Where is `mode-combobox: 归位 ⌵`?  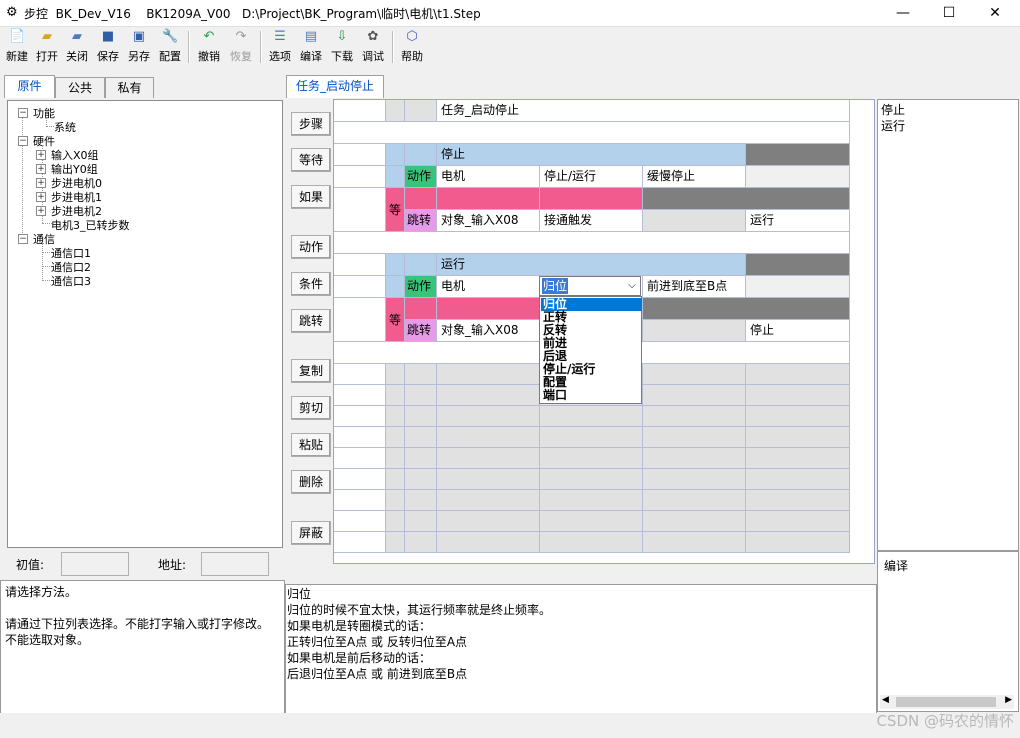
mode-combobox: 归位 ⌵ is located at coordinates (590, 286).